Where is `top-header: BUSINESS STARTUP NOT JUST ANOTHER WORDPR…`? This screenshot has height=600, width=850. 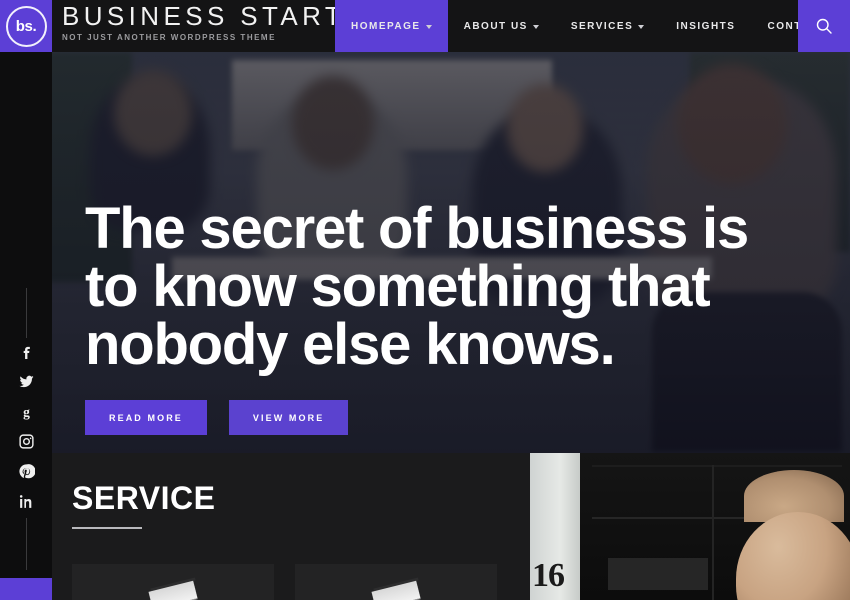
top-header: BUSINESS STARTUP NOT JUST ANOTHER WORDPR… is located at coordinates (451, 26).